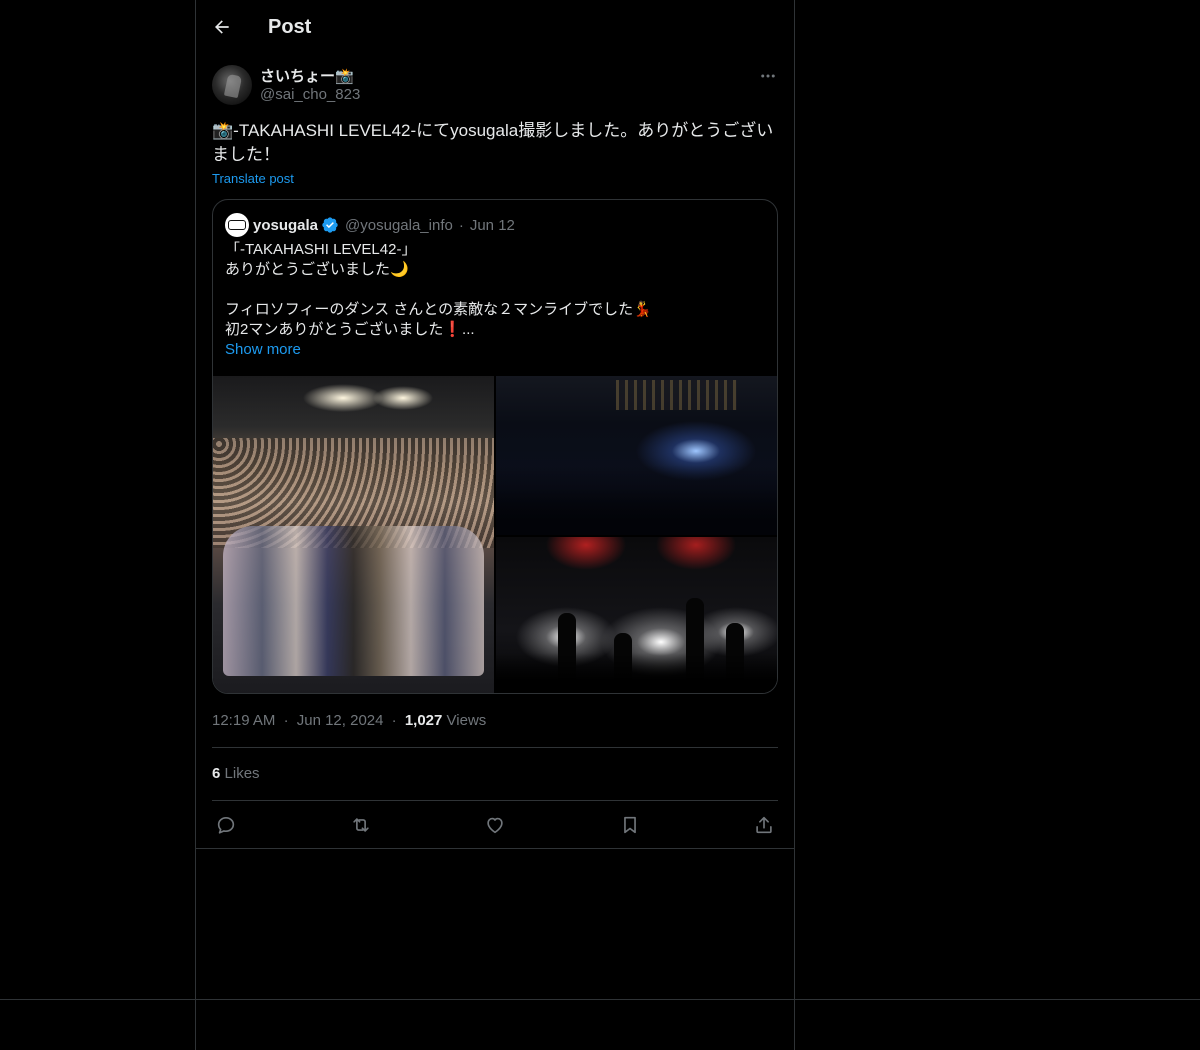 This screenshot has width=1200, height=1050. I want to click on share-button, so click(764, 825).